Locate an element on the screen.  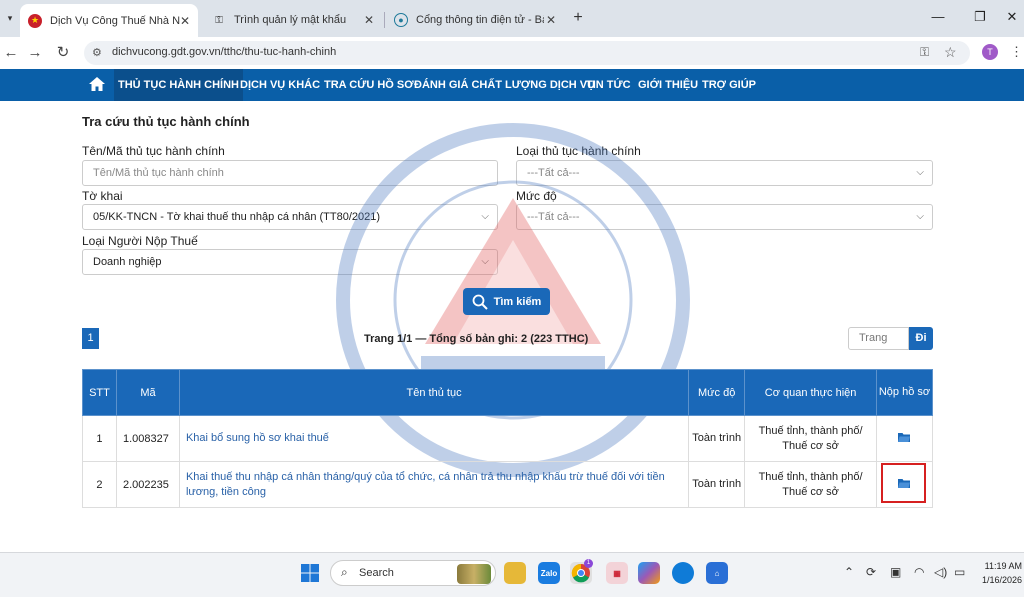
header-submit: Nộp hồ sơ is located at coordinates (904, 392).